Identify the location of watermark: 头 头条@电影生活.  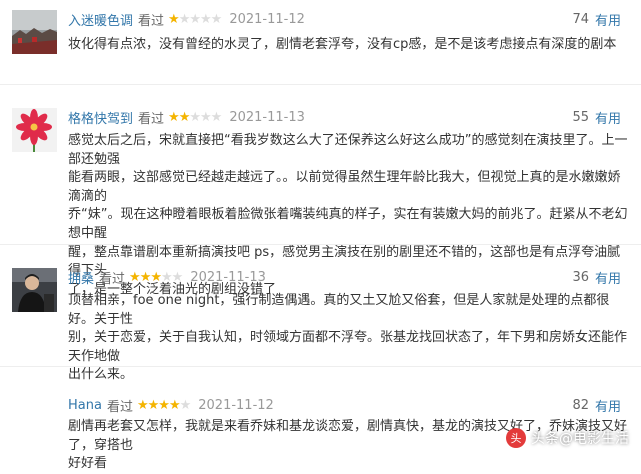
(567, 438).